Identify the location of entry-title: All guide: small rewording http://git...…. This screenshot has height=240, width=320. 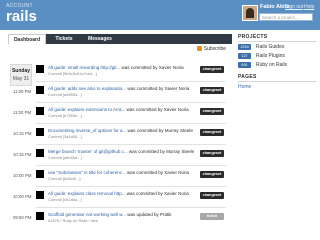
(122, 67).